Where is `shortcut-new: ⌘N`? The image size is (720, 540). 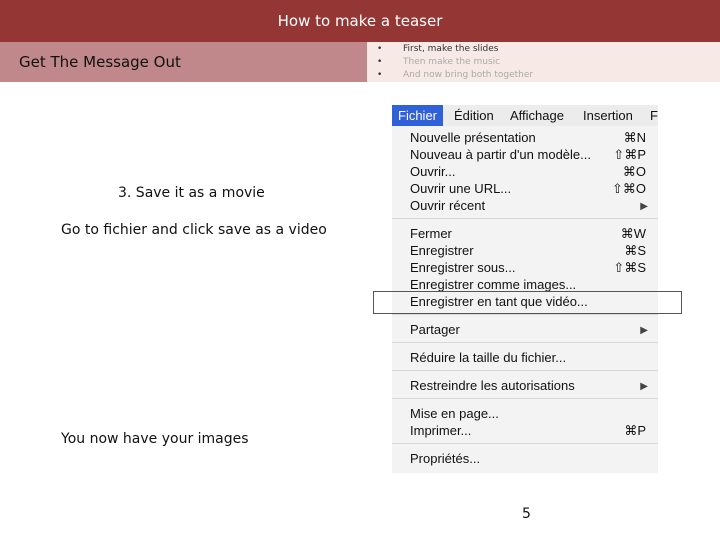
shortcut-new: ⌘N is located at coordinates (634, 137).